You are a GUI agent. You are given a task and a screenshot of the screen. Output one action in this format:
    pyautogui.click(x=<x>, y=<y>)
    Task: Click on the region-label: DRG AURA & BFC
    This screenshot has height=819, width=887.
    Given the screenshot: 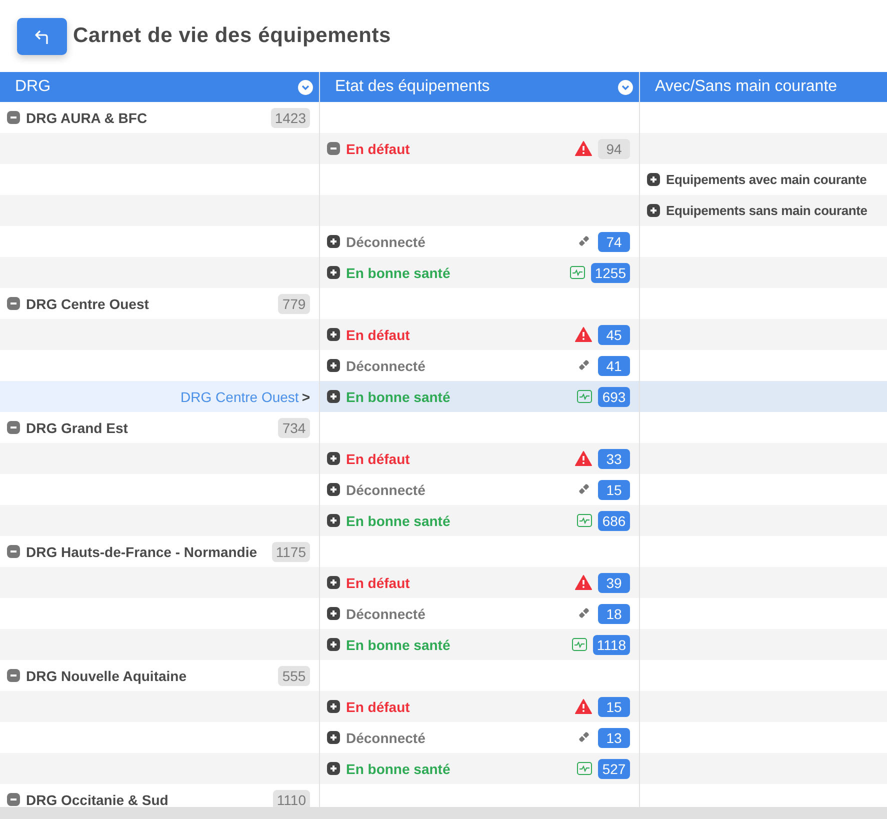 What is the action you would take?
    pyautogui.click(x=87, y=118)
    